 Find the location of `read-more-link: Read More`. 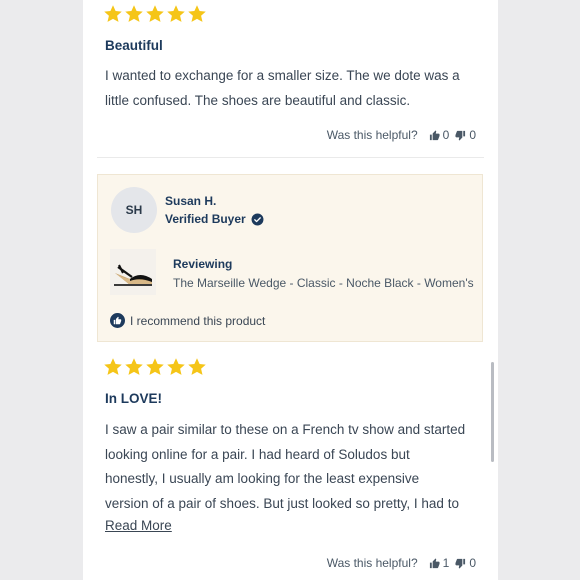

read-more-link: Read More is located at coordinates (138, 525).